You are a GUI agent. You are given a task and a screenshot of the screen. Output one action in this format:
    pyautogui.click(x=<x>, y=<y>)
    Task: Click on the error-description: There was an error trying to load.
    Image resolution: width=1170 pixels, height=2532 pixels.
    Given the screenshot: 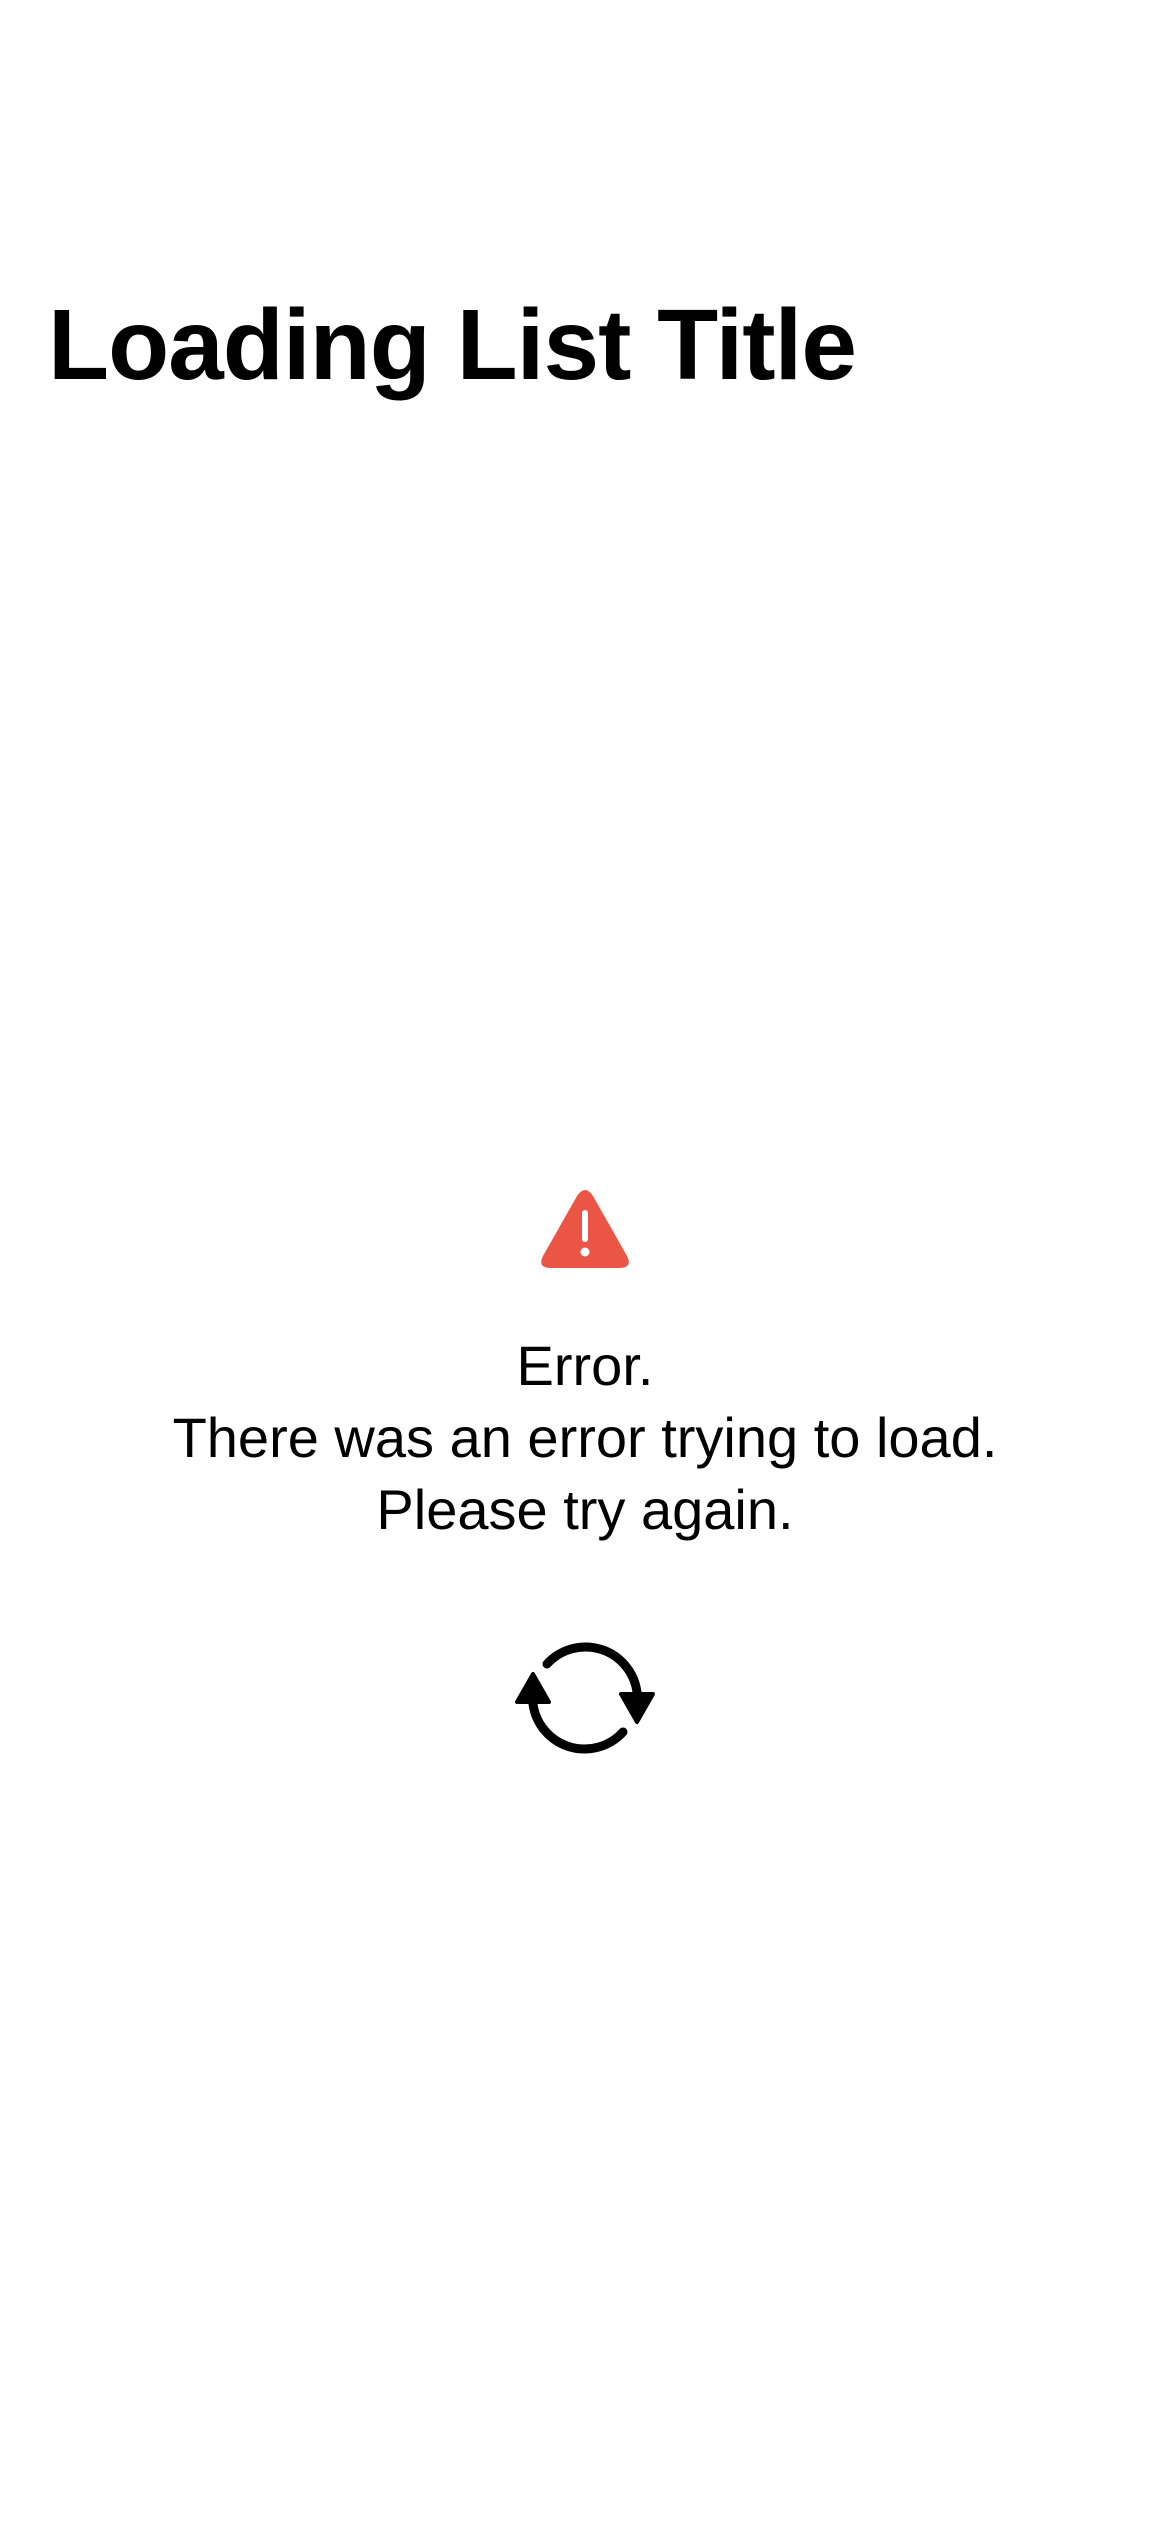 What is the action you would take?
    pyautogui.click(x=585, y=1437)
    